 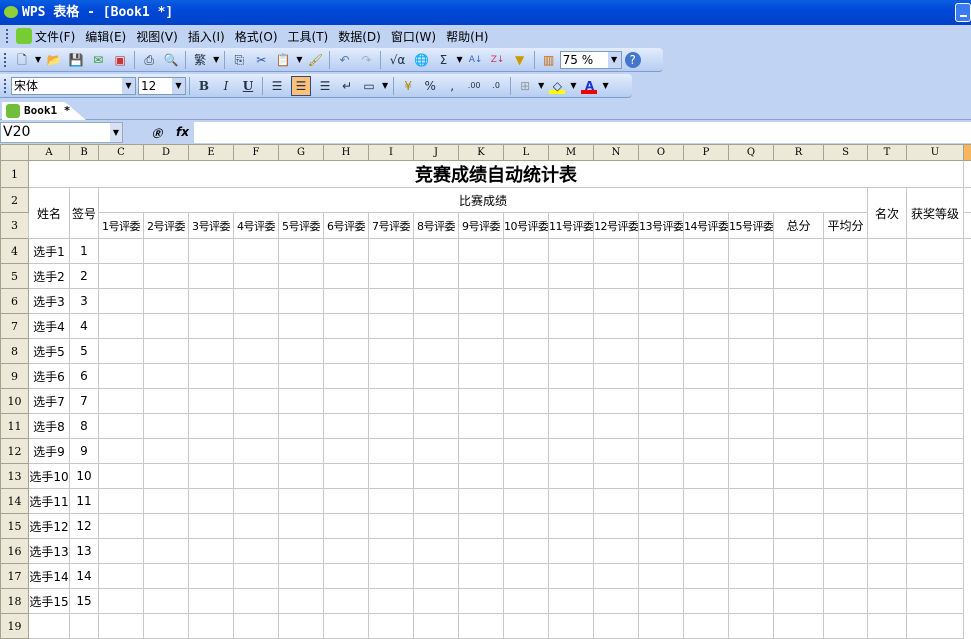 What do you see at coordinates (525, 86) in the screenshot?
I see `borders-icon: ⊞` at bounding box center [525, 86].